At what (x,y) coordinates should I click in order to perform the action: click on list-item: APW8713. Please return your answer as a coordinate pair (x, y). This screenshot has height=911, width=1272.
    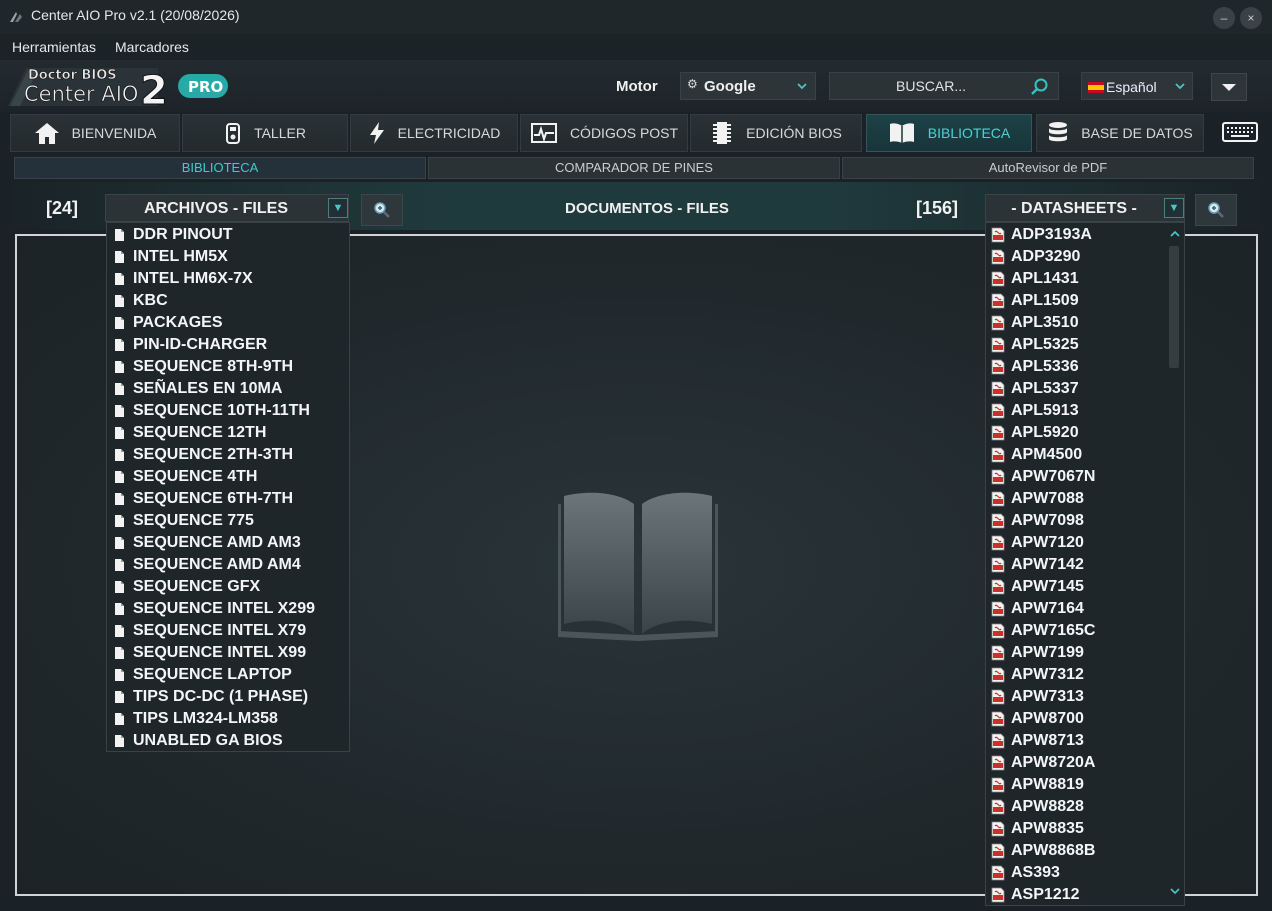
    Looking at the image, I should click on (1085, 741).